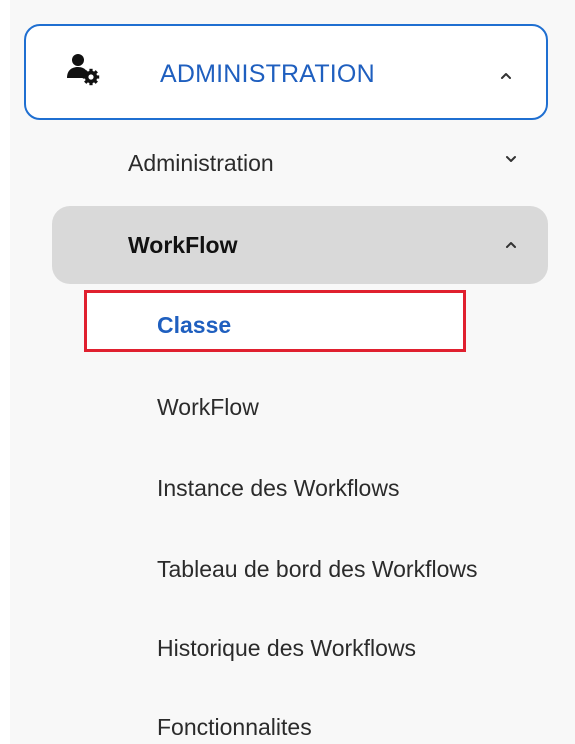 The height and width of the screenshot is (744, 575). Describe the element at coordinates (183, 245) in the screenshot. I see `workflow-group-label: WorkFlow` at that location.